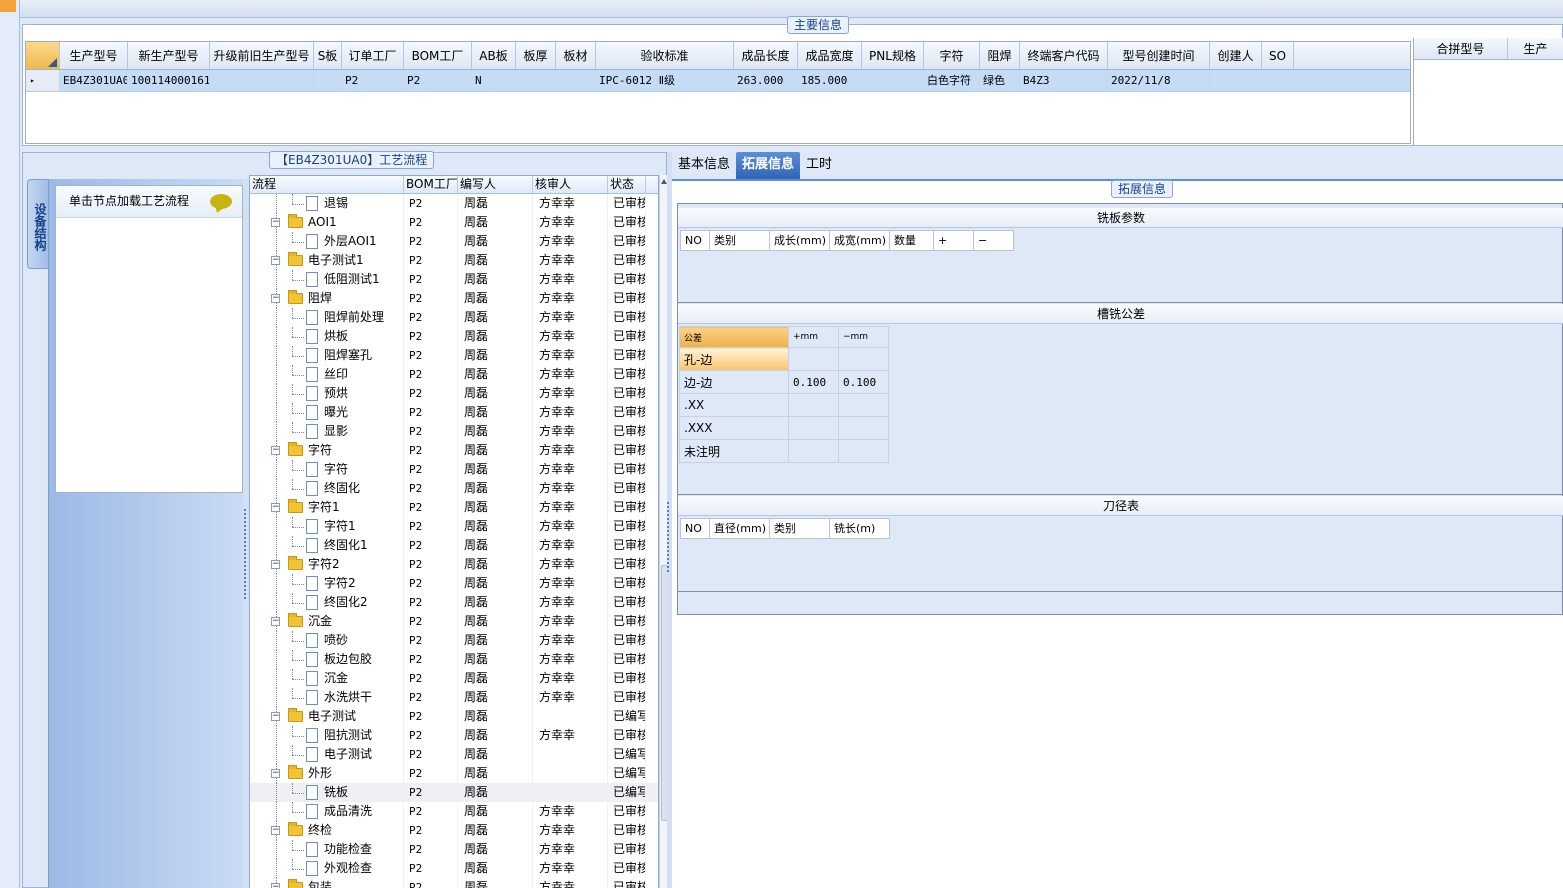 This screenshot has width=1563, height=888. What do you see at coordinates (830, 80) in the screenshot?
I see `table-cell: 185.000` at bounding box center [830, 80].